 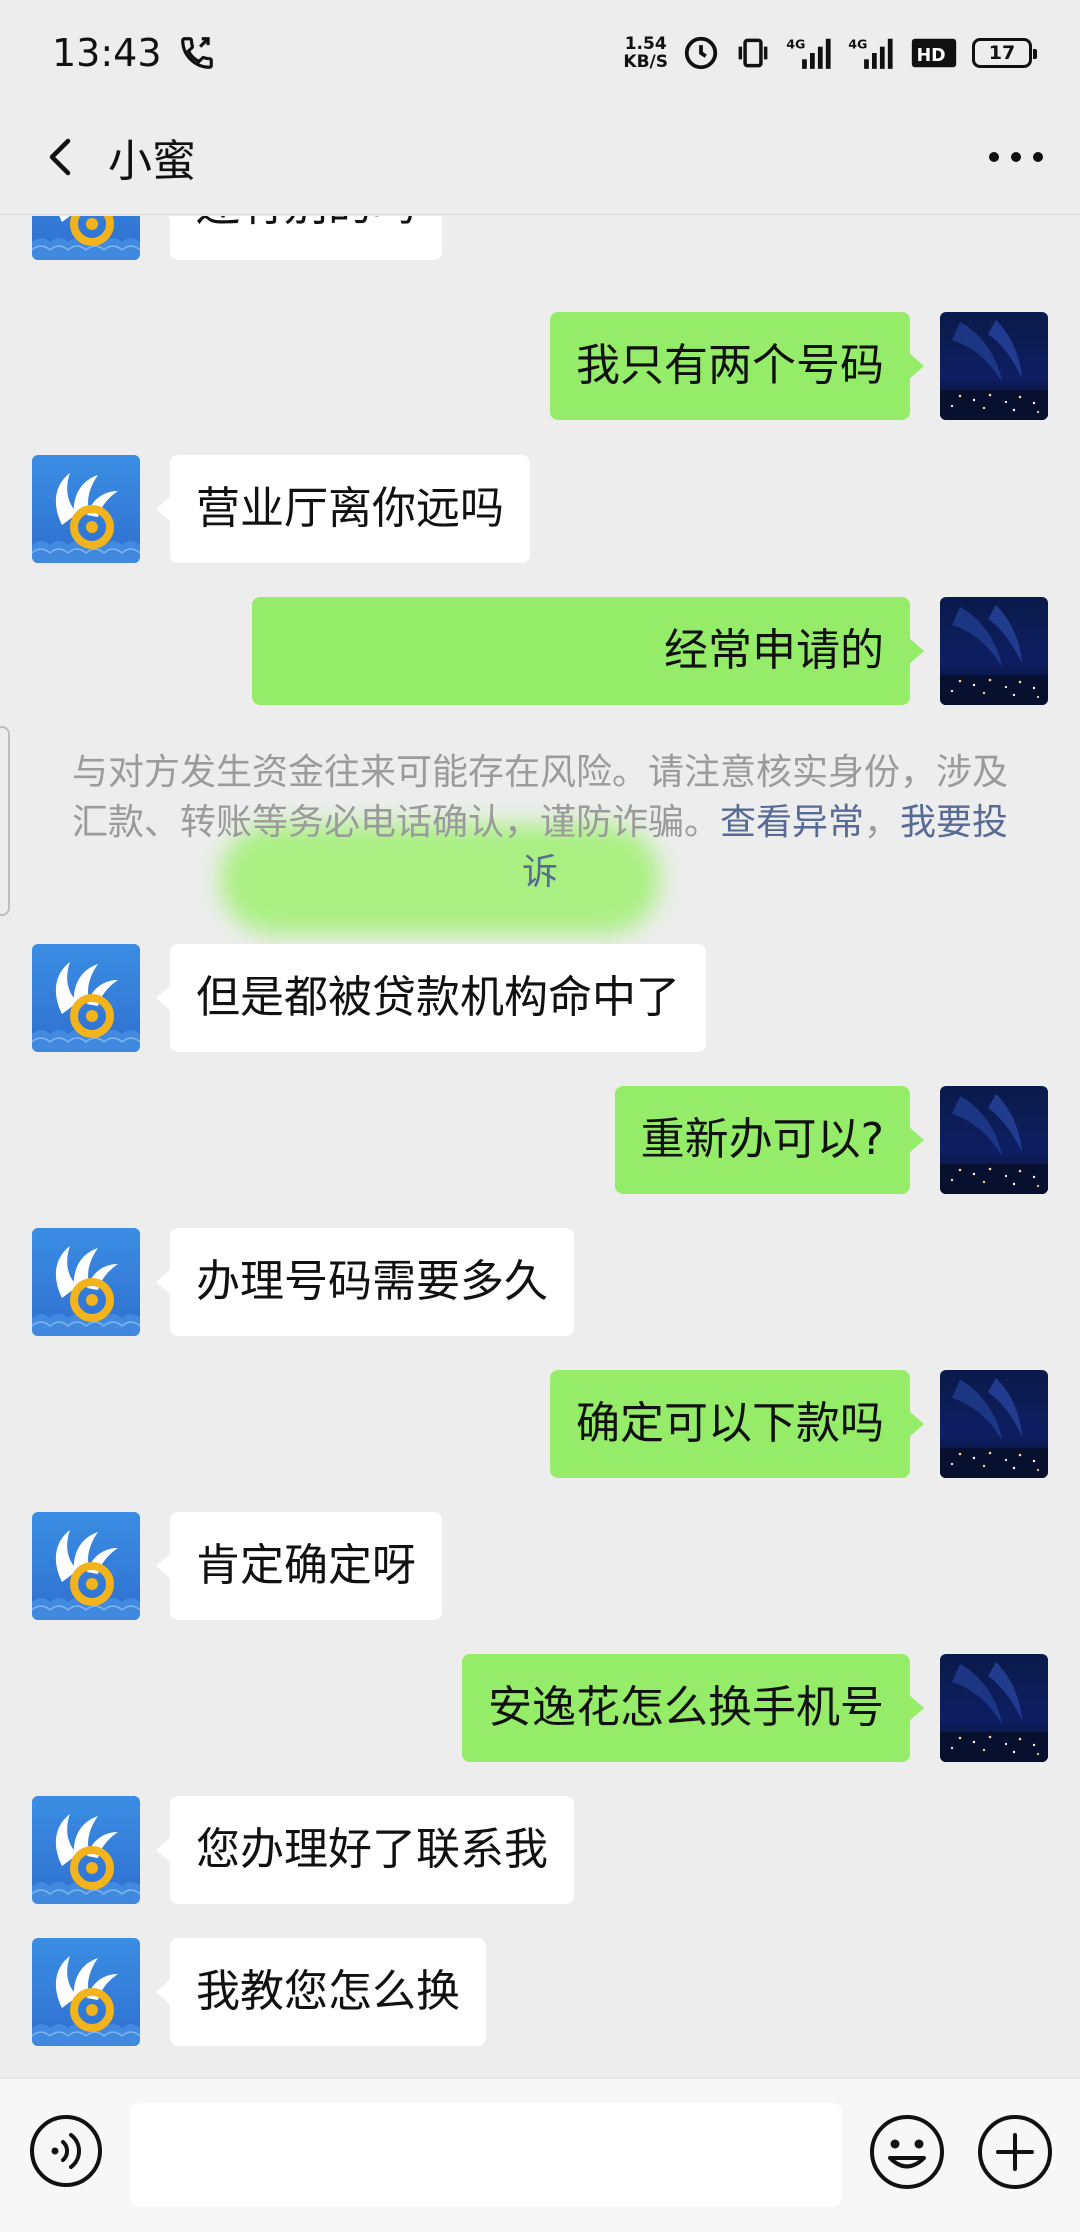 What do you see at coordinates (753, 53) in the screenshot?
I see `vibrate-icon` at bounding box center [753, 53].